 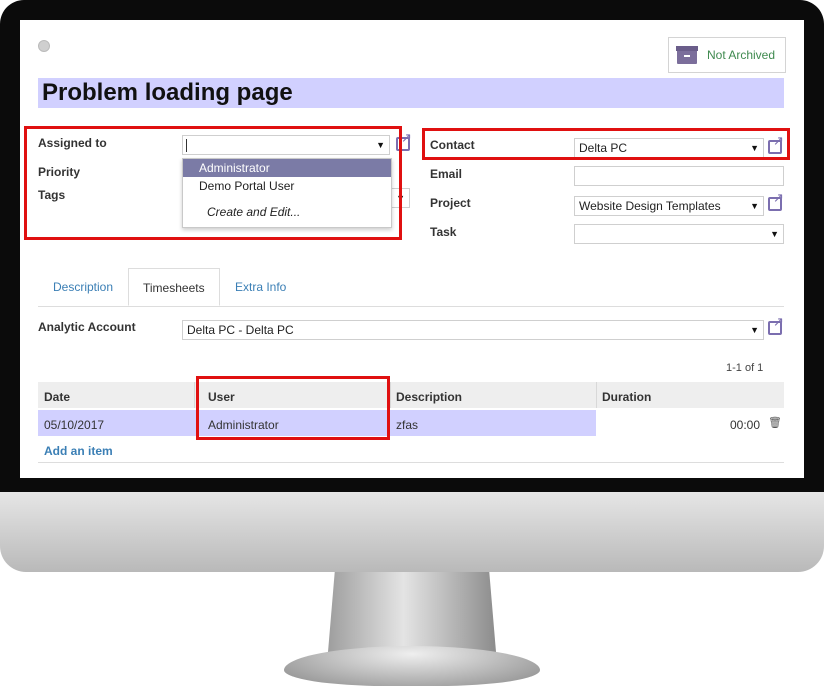 What do you see at coordinates (411, 462) in the screenshot?
I see `divider` at bounding box center [411, 462].